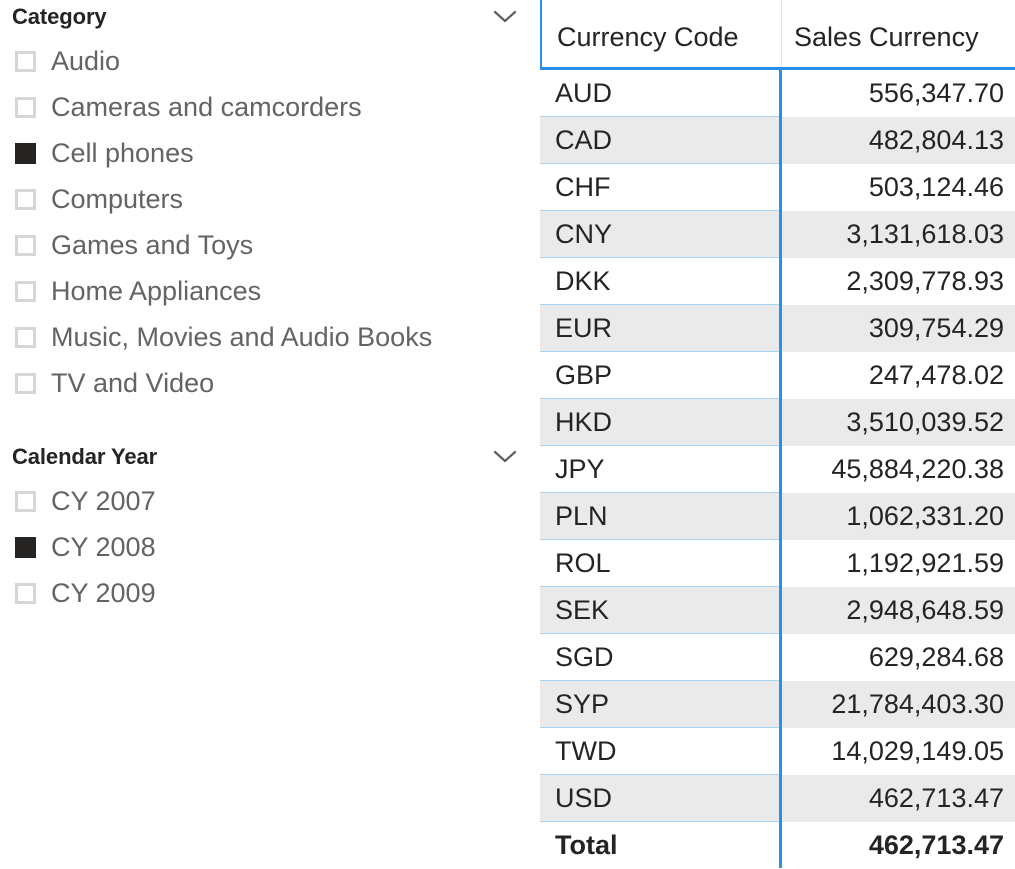 The height and width of the screenshot is (869, 1015). I want to click on slicer-item-label: Music, Movies and Audio Books, so click(242, 336).